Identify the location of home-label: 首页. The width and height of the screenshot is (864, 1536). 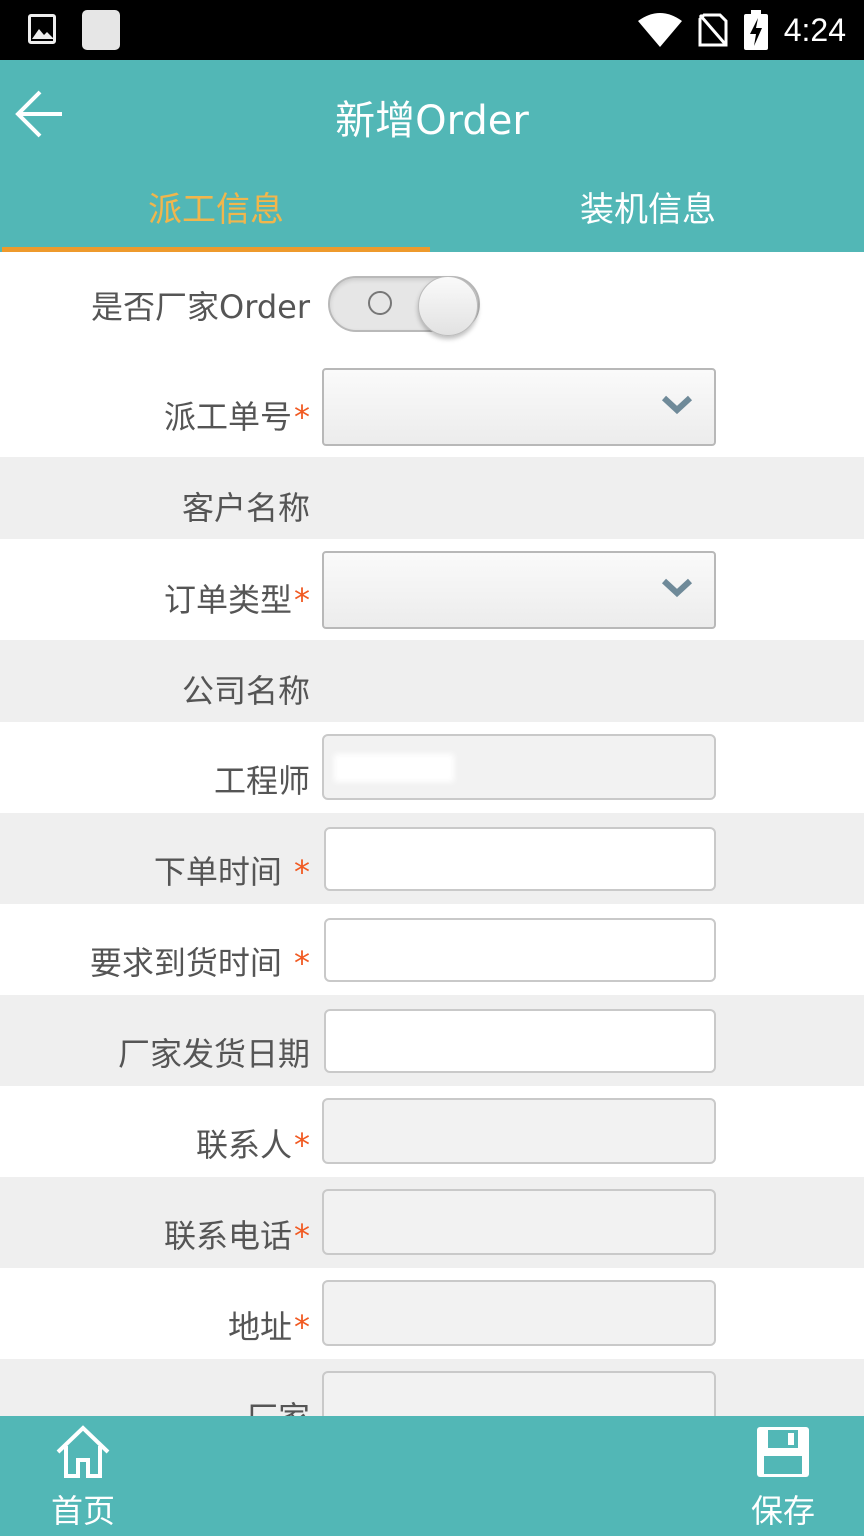
(82, 1511).